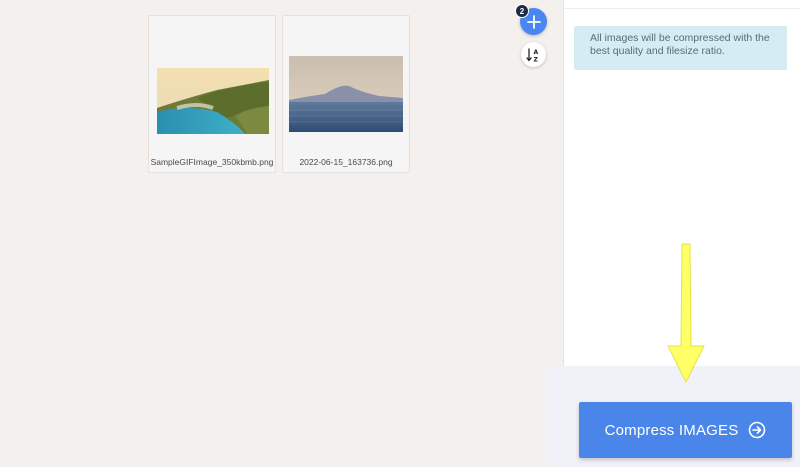 The height and width of the screenshot is (467, 800). I want to click on sort-az-icon: A Z, so click(531, 55).